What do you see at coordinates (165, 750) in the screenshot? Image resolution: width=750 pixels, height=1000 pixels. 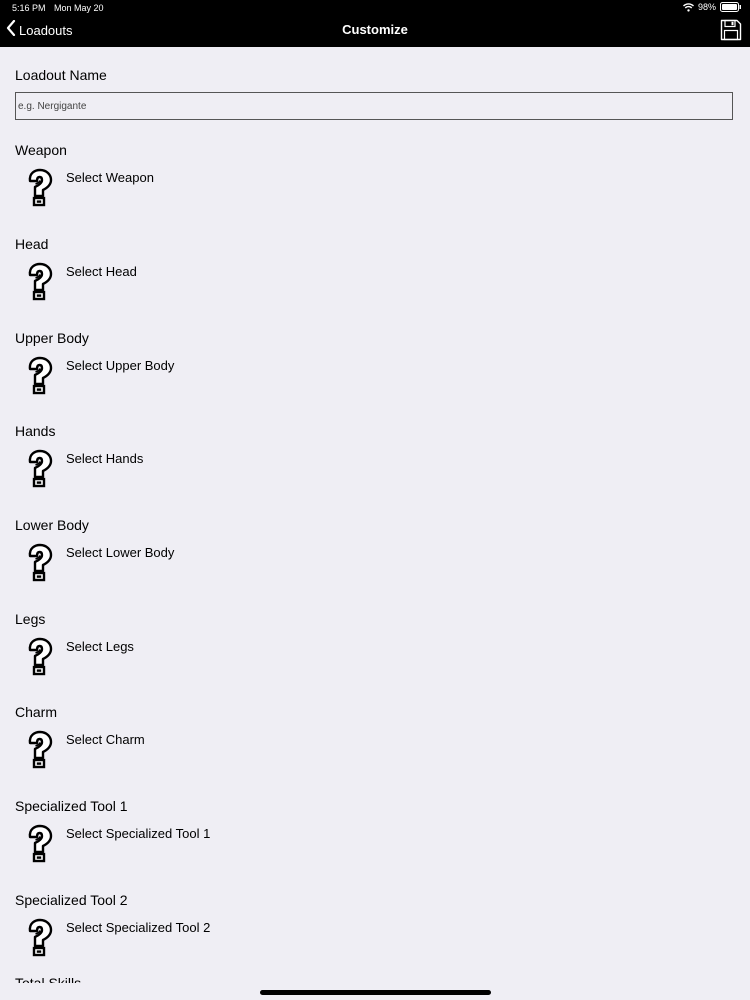 I see `select-charm-button: Select Charm` at bounding box center [165, 750].